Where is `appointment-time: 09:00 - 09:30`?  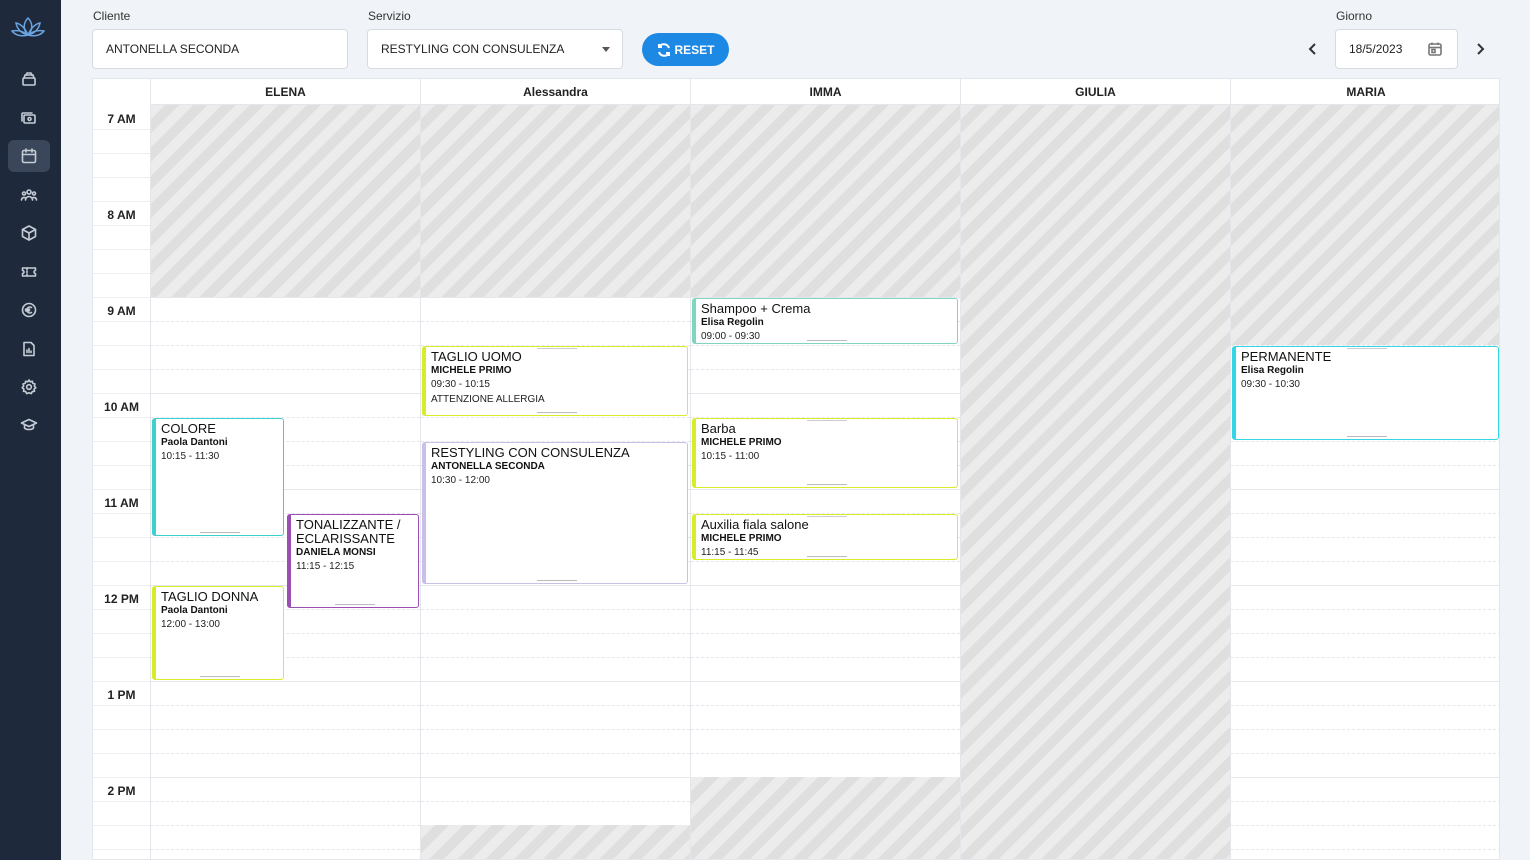
appointment-time: 09:00 - 09:30 is located at coordinates (730, 336).